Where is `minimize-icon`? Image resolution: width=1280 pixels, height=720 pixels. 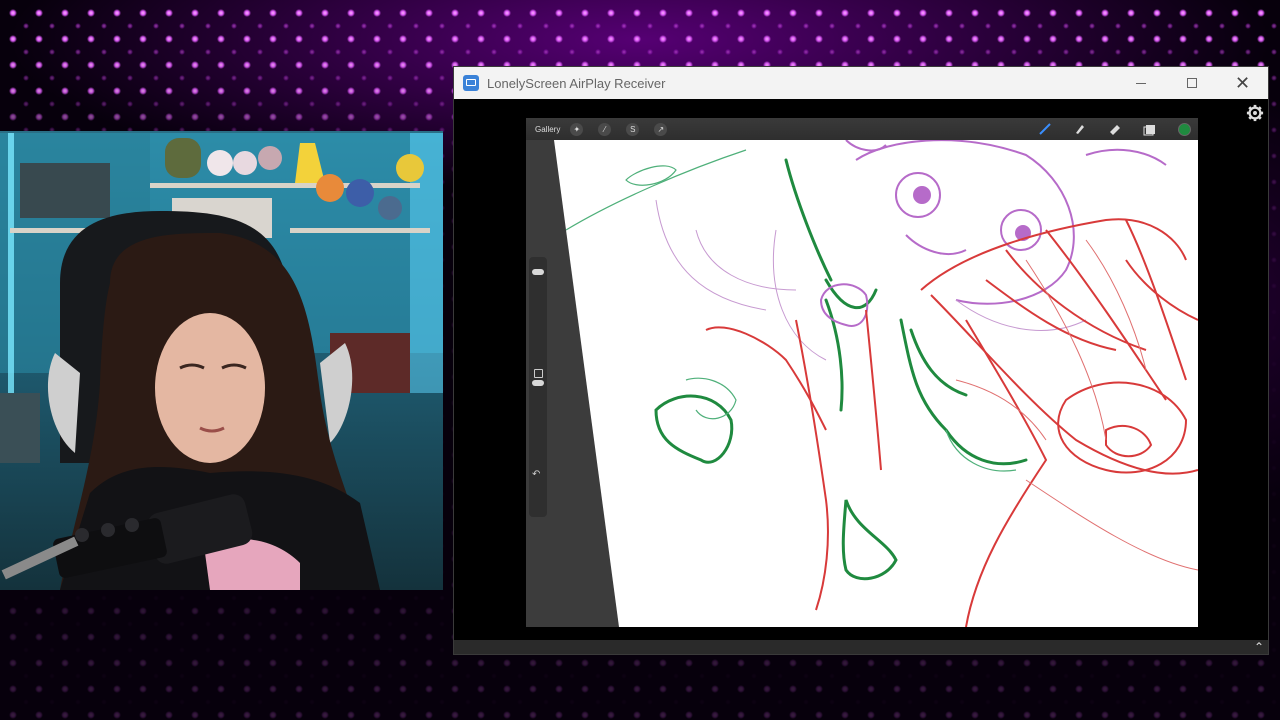
minimize-icon is located at coordinates (1140, 83).